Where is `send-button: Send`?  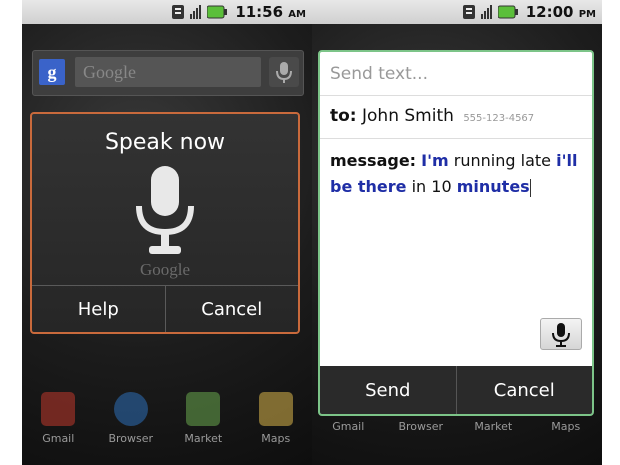 send-button: Send is located at coordinates (388, 390).